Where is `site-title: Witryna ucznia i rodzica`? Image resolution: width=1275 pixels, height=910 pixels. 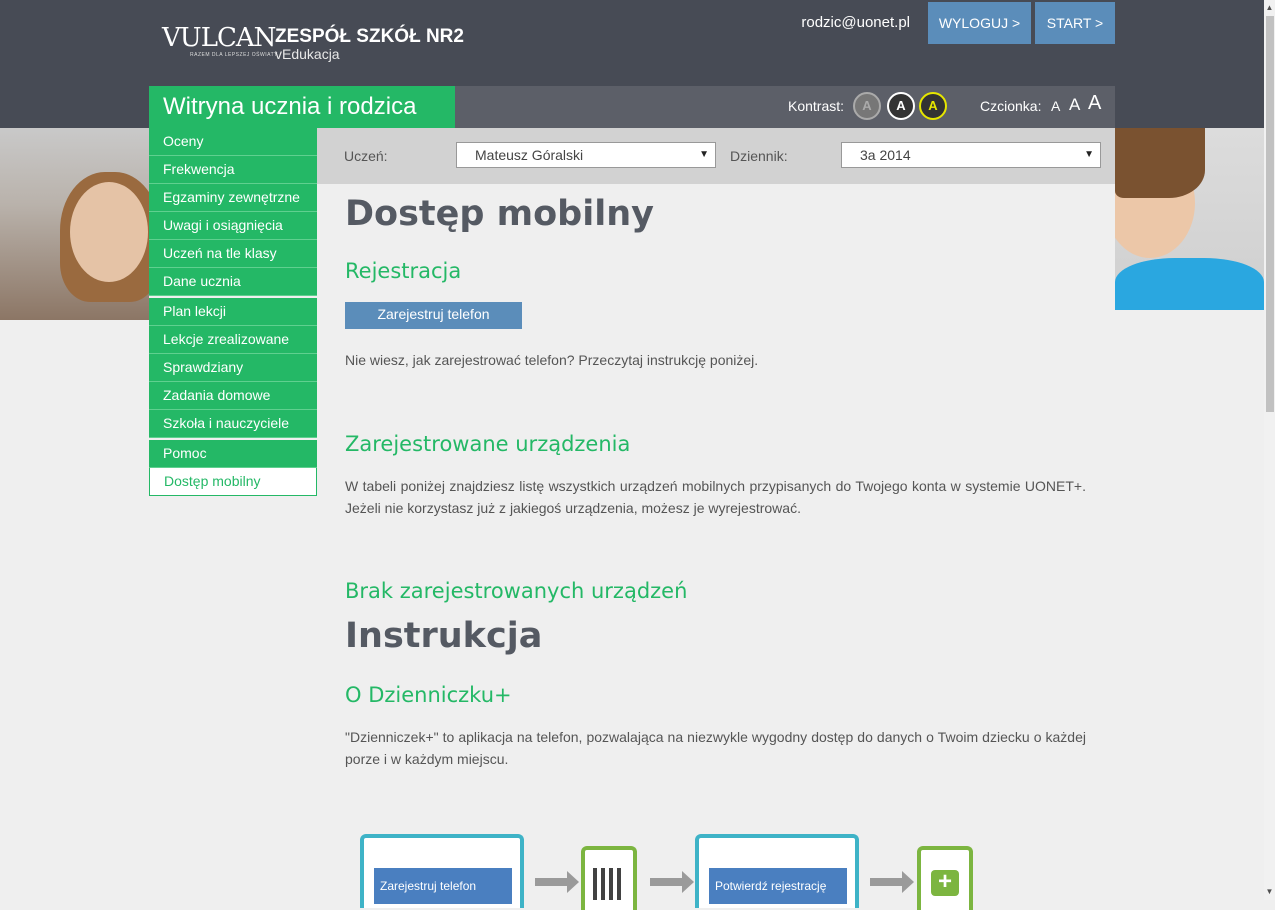
site-title: Witryna ucznia i rodzica is located at coordinates (302, 107).